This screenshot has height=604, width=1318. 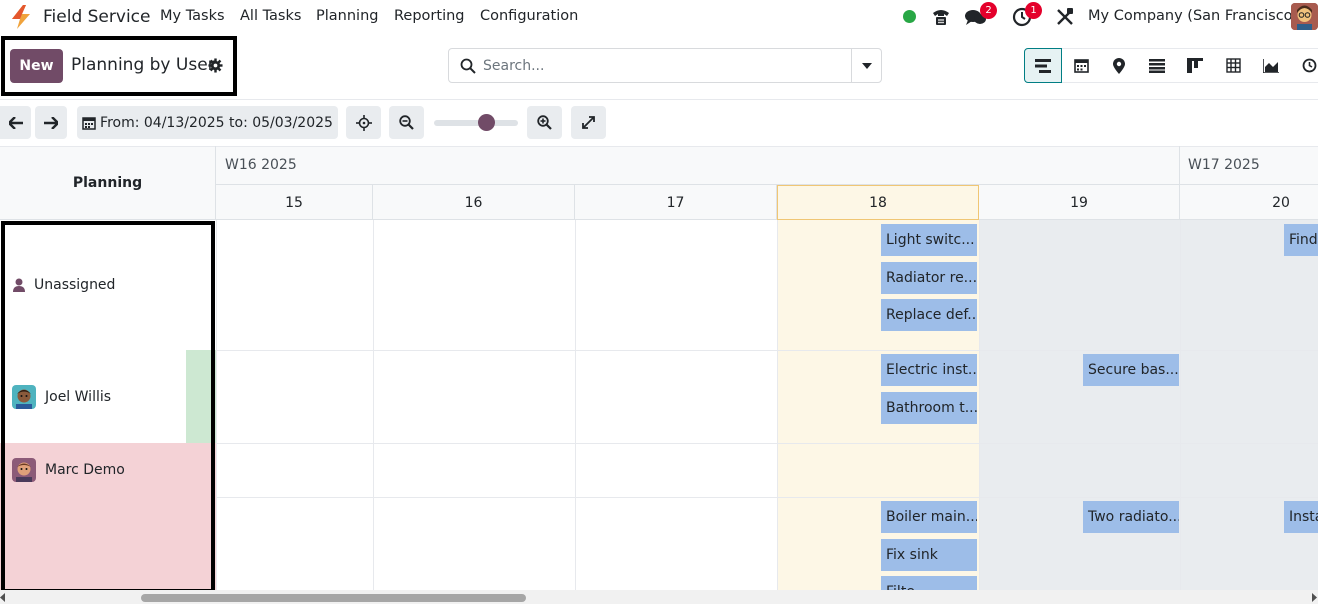 I want to click on phone-icon, so click(x=941, y=17).